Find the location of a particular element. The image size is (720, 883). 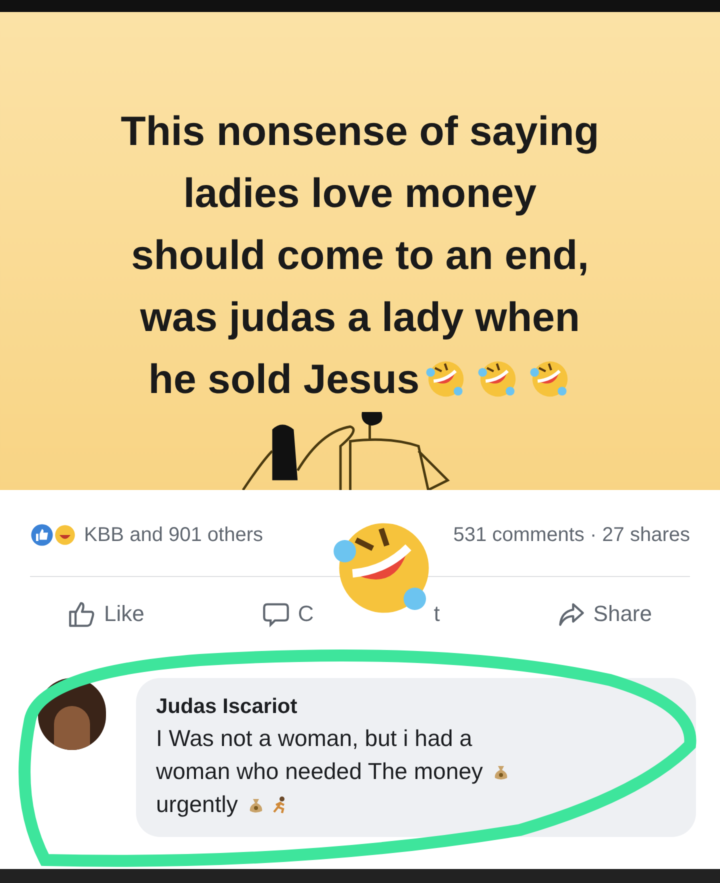

headline-line: ladies love money is located at coordinates (360, 193).